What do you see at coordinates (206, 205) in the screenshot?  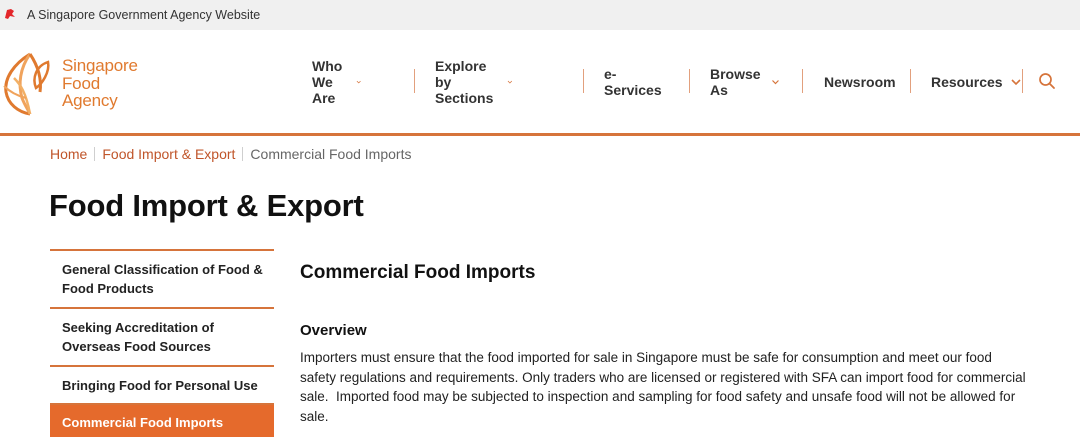 I see `page-title: Food Import & Export` at bounding box center [206, 205].